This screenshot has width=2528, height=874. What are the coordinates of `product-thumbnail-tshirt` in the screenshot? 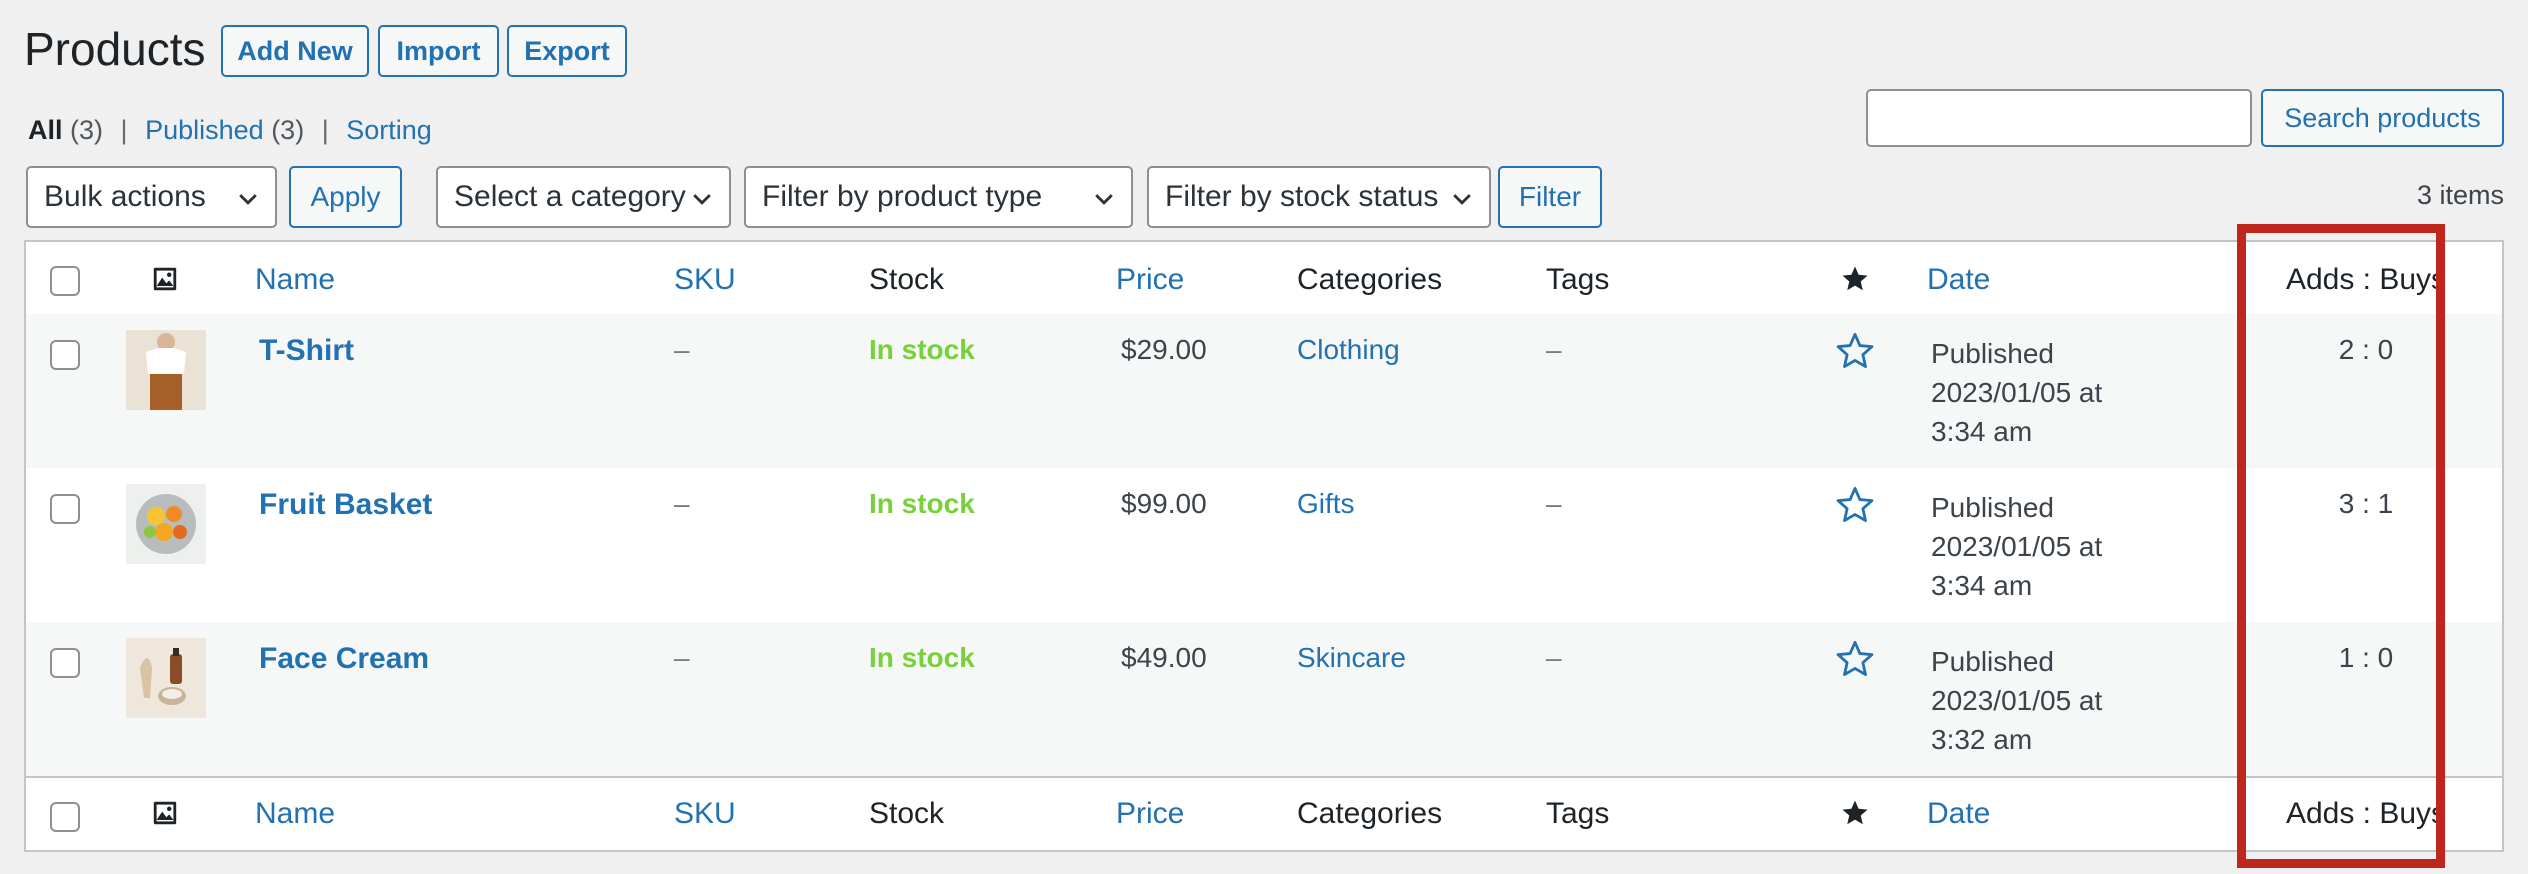 It's located at (166, 370).